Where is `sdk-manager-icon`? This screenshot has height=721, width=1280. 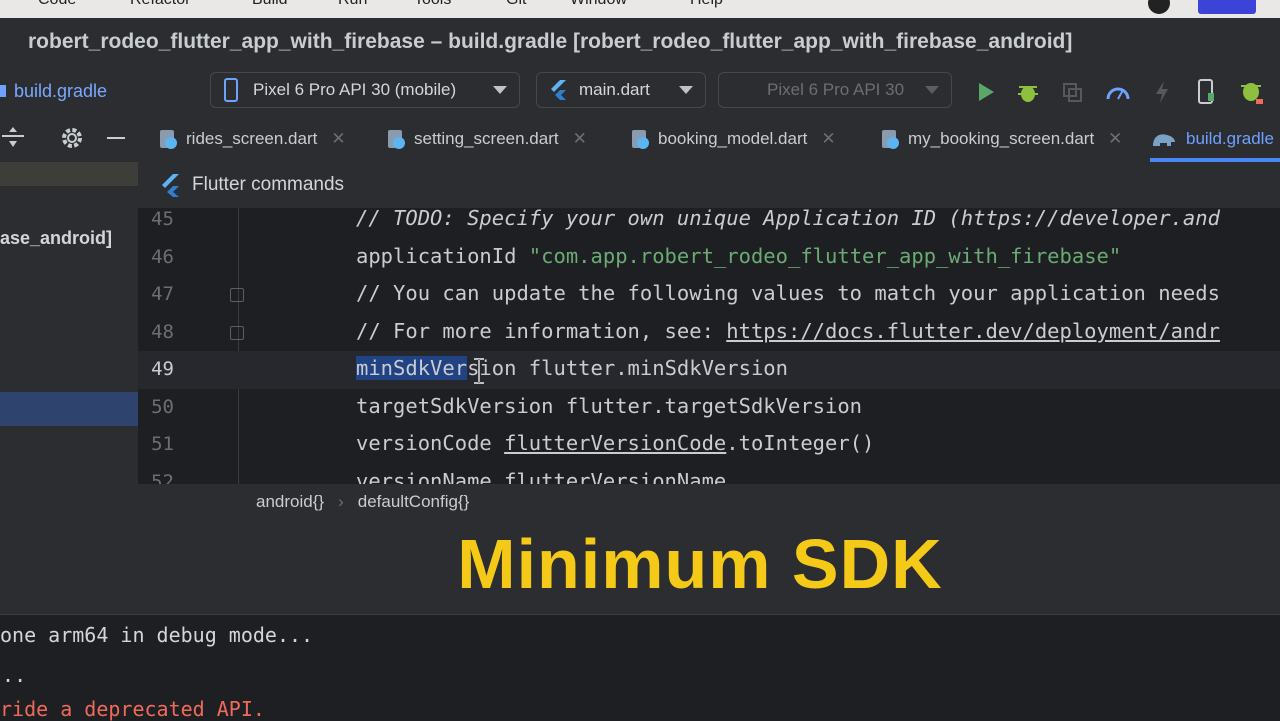 sdk-manager-icon is located at coordinates (1252, 92).